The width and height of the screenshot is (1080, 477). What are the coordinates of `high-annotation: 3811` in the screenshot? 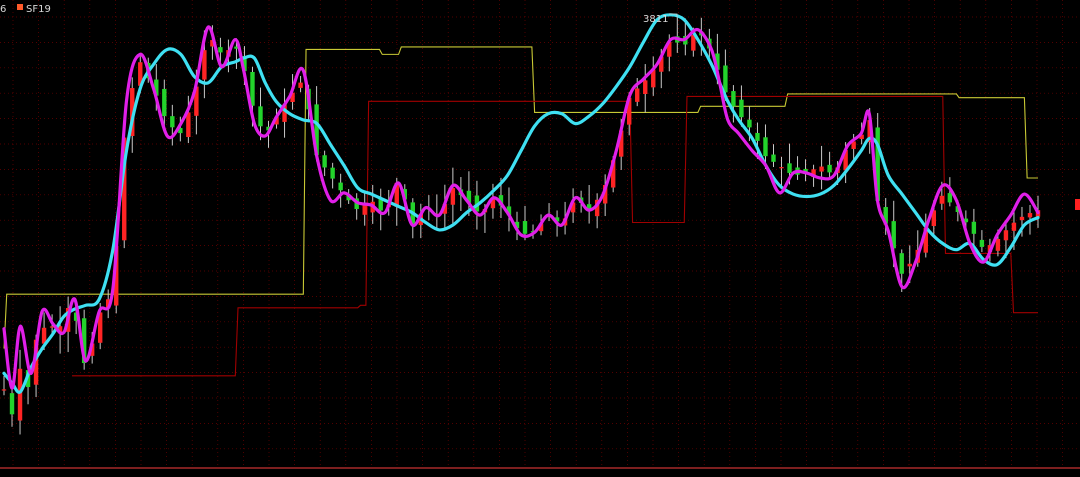 It's located at (655, 19).